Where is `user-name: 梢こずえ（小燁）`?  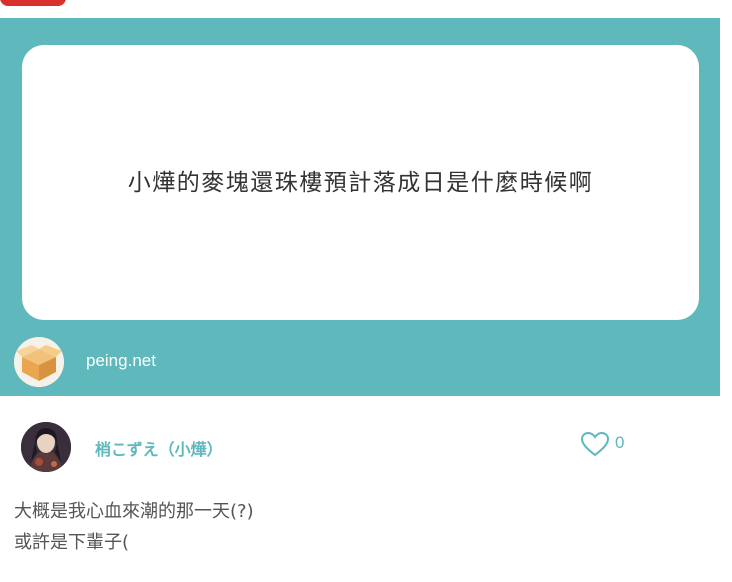 user-name: 梢こずえ（小燁） is located at coordinates (159, 448).